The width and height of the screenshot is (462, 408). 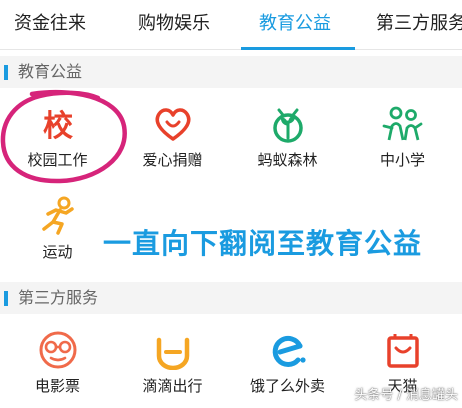 What do you see at coordinates (172, 386) in the screenshot?
I see `grid-item-label: 滴滴出行` at bounding box center [172, 386].